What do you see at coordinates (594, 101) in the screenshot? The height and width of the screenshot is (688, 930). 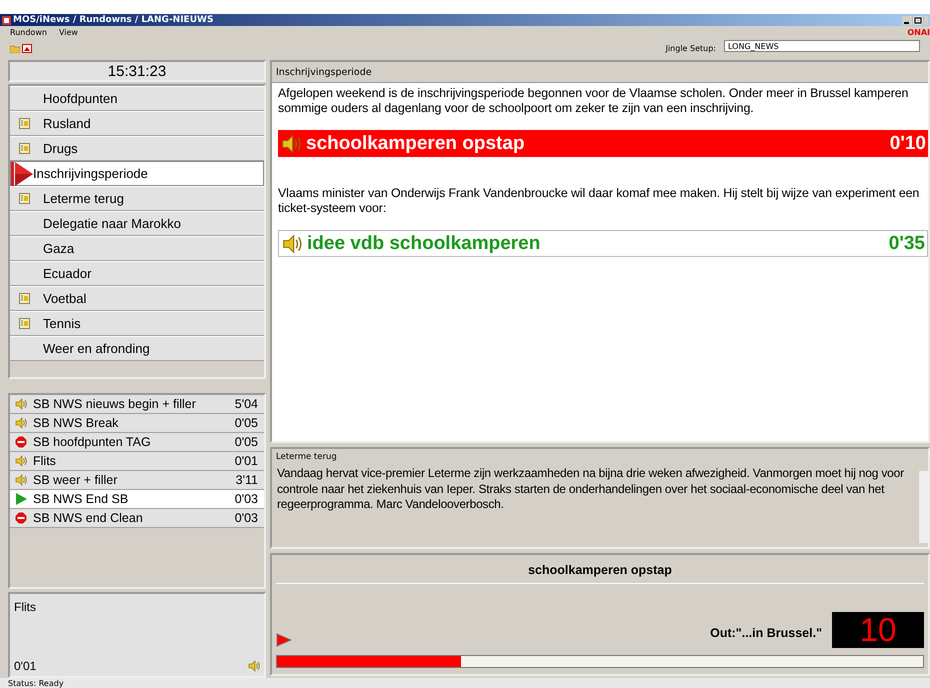 I see `script-paragraph: Afgelopen weekend is de inschrijvingsperiode begonnen voor de Vlaamse scholen. Onder meer in Brussel kamperen sommige ouders al dagenlang voor de schoolpoort om zeker te zijn van een inschrijving.` at bounding box center [594, 101].